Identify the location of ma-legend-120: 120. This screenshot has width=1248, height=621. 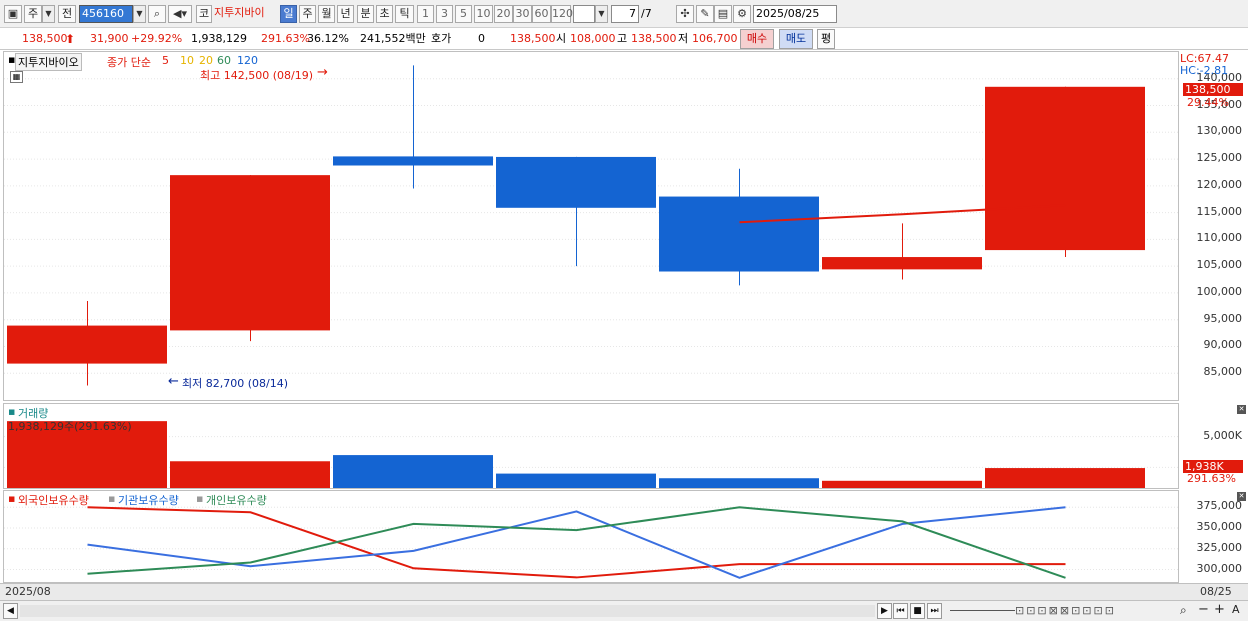
(247, 60).